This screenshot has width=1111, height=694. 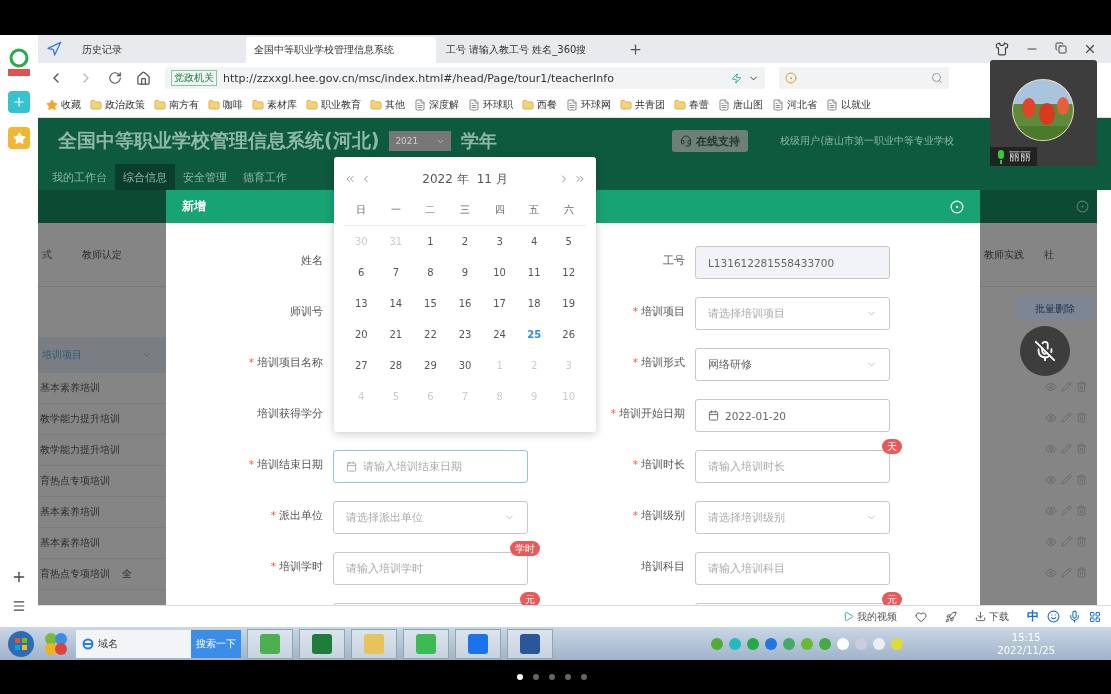 I want to click on reload-icon, so click(x=115, y=78).